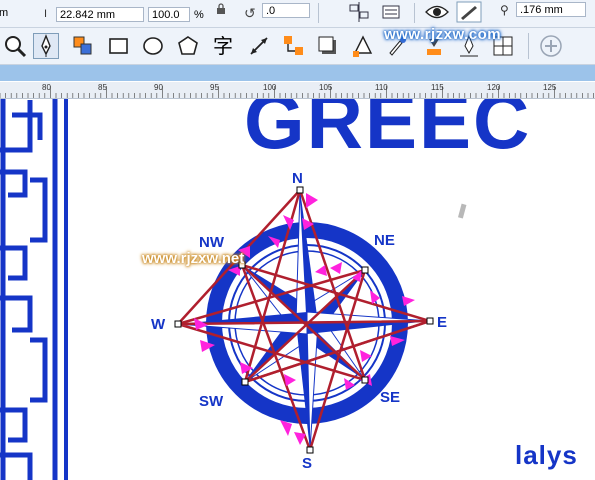 This screenshot has height=480, width=595. Describe the element at coordinates (551, 46) in the screenshot. I see `add-icon` at that location.